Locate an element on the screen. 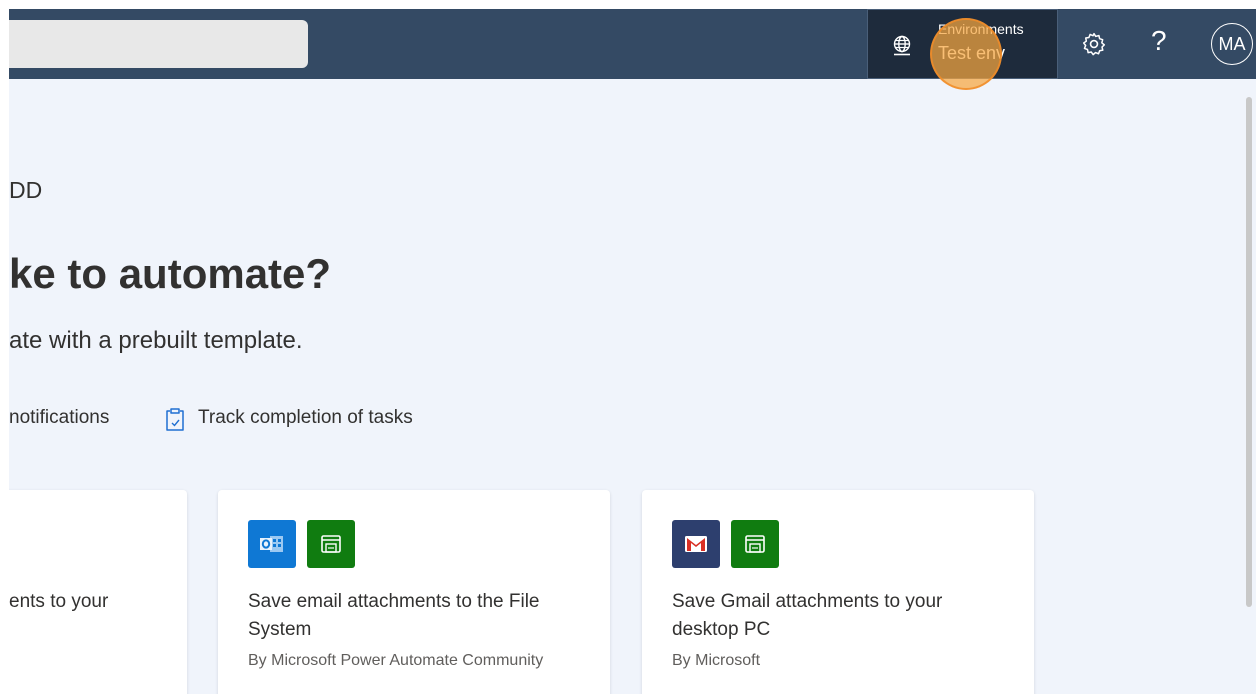 Image resolution: width=1256 pixels, height=694 pixels. top-bar: Environments Test env ? MA is located at coordinates (632, 49).